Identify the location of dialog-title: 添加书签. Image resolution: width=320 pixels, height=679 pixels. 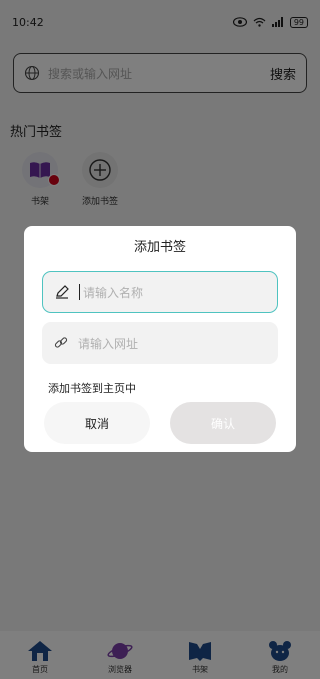
(159, 247).